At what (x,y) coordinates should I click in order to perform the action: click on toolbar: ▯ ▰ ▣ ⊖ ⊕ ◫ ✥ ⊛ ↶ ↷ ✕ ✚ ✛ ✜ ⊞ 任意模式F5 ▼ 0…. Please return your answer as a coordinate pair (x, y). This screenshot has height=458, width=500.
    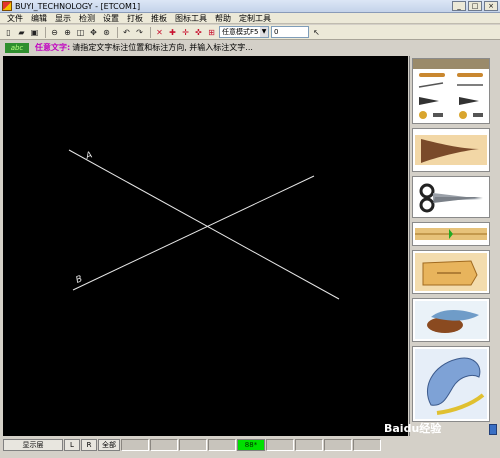
    Looking at the image, I should click on (250, 32).